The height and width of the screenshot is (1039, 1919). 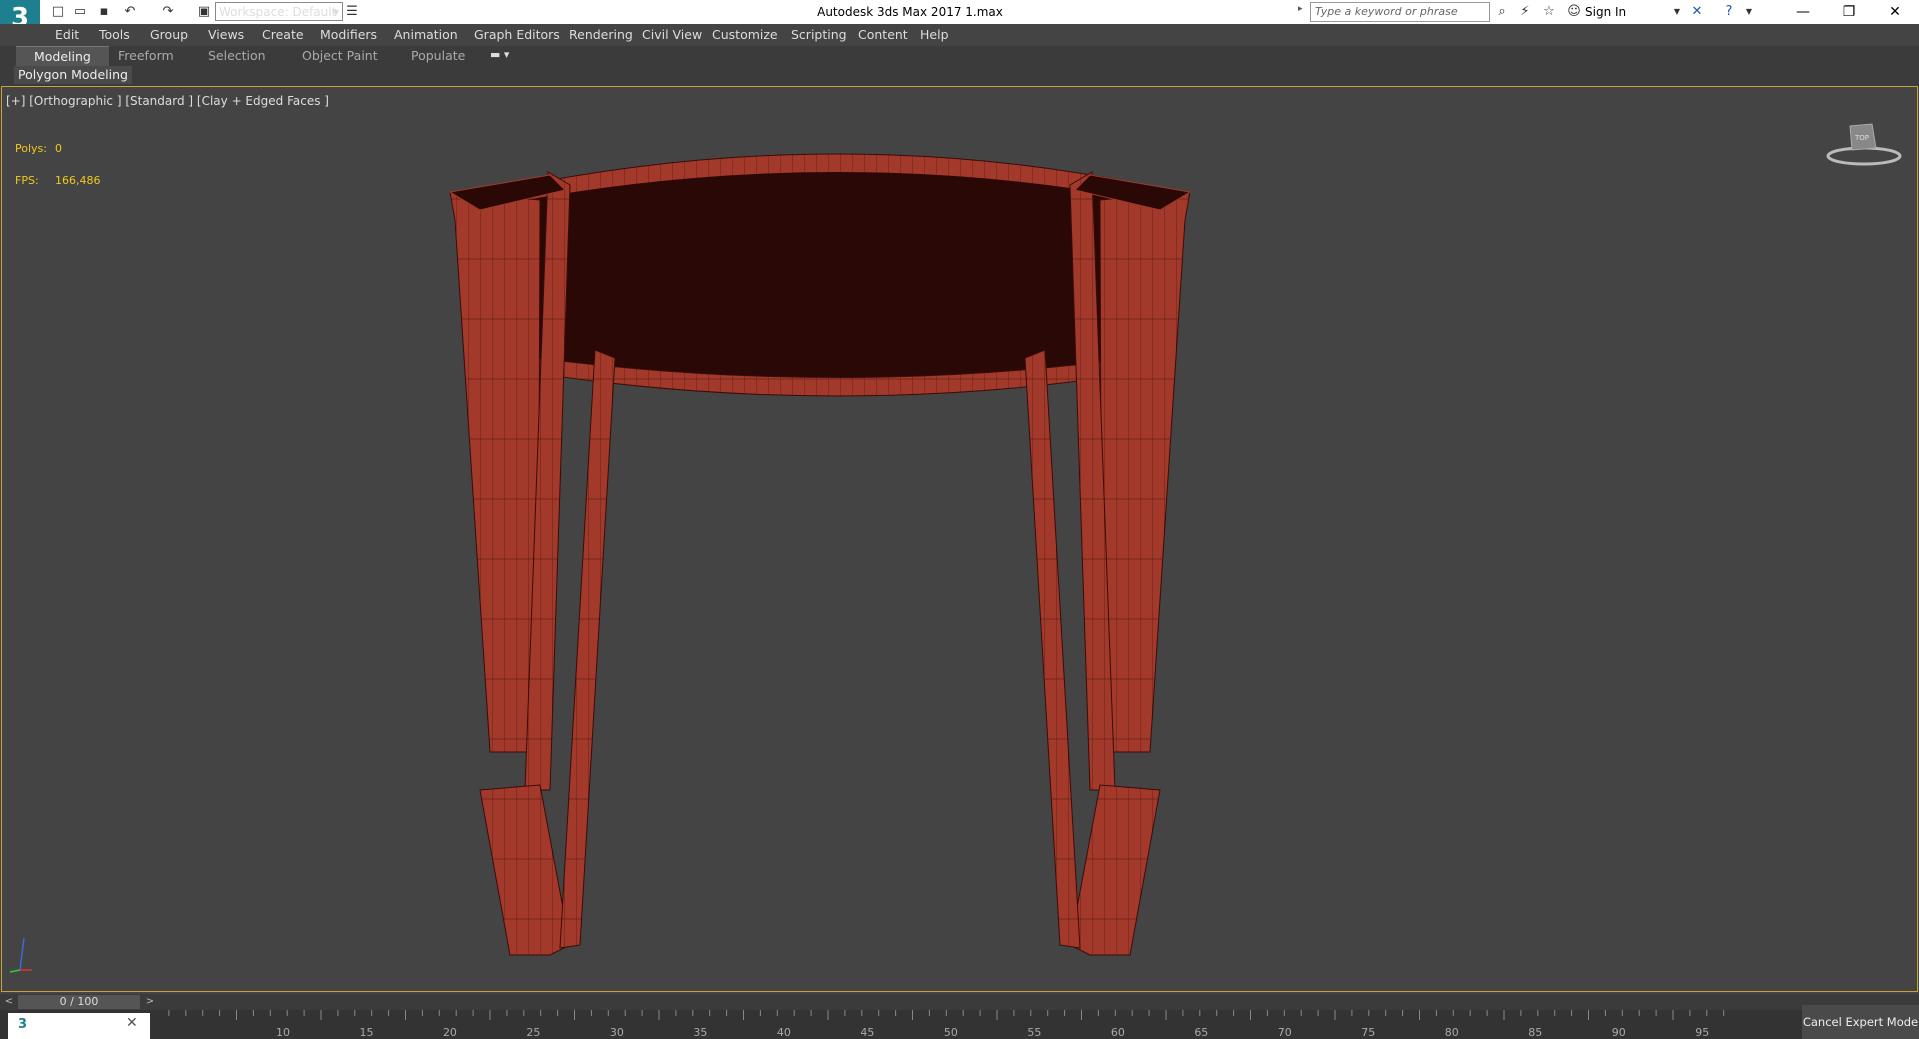 What do you see at coordinates (617, 1032) in the screenshot?
I see `ruler-tick-label: 30` at bounding box center [617, 1032].